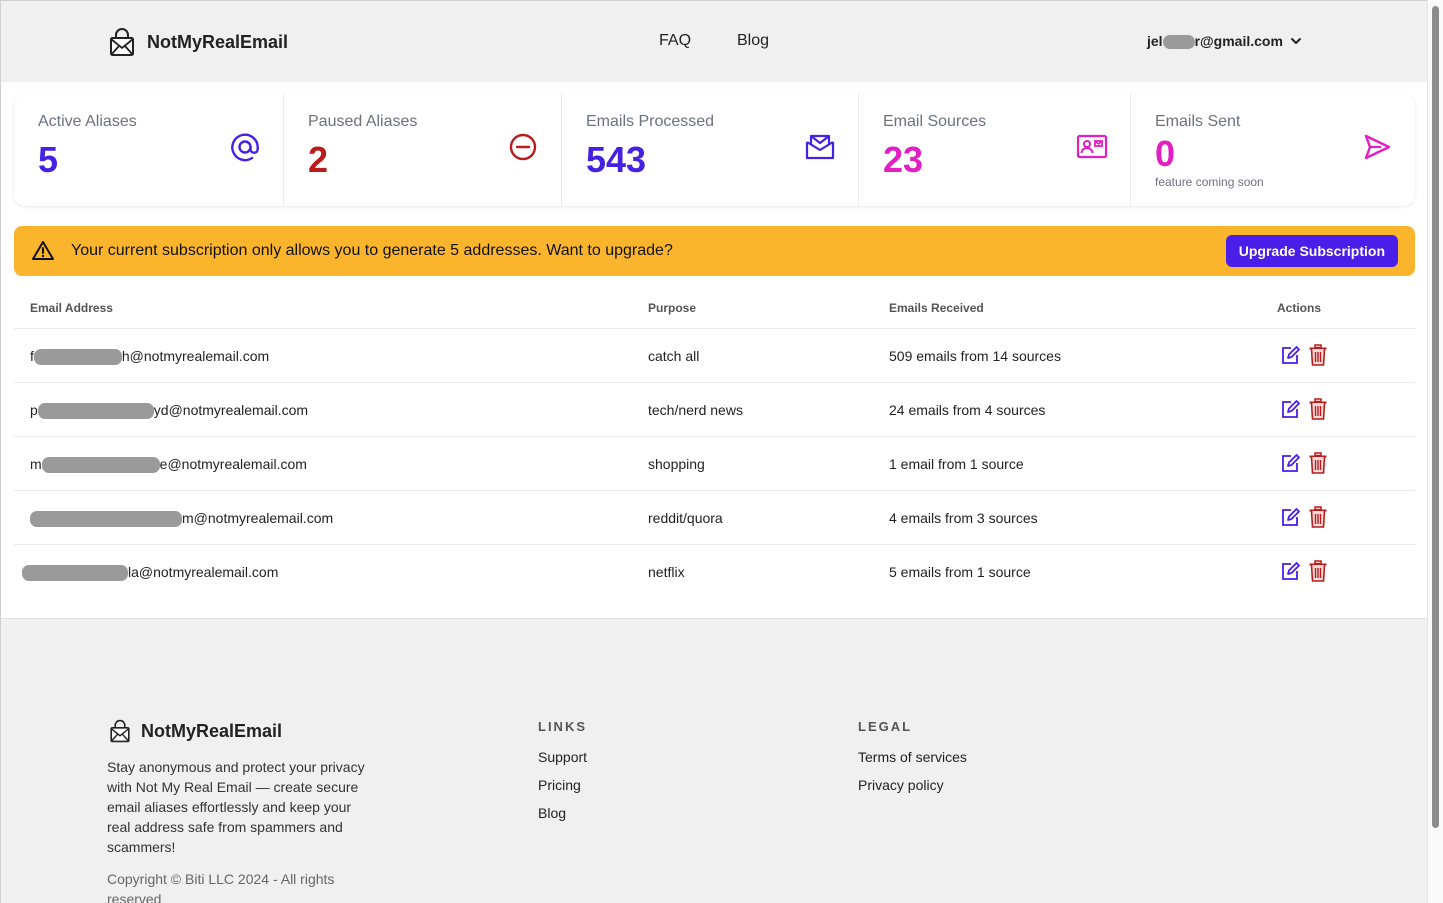 Image resolution: width=1443 pixels, height=903 pixels. What do you see at coordinates (975, 356) in the screenshot?
I see `alias-received: 509 emails from 14 sources` at bounding box center [975, 356].